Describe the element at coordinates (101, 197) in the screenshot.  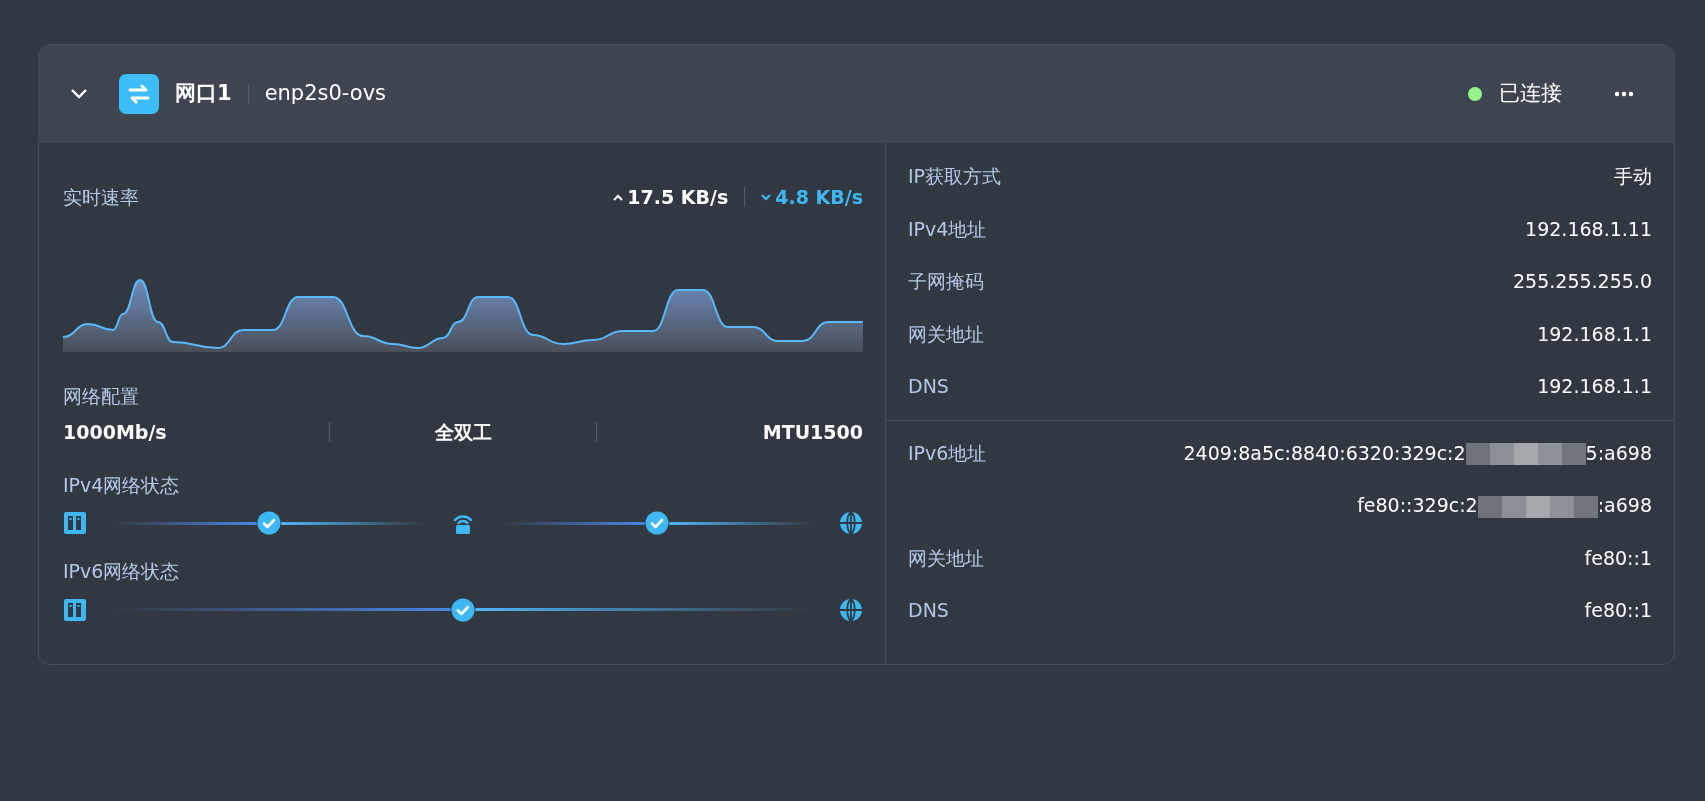
I see `section-title: 实时速率` at that location.